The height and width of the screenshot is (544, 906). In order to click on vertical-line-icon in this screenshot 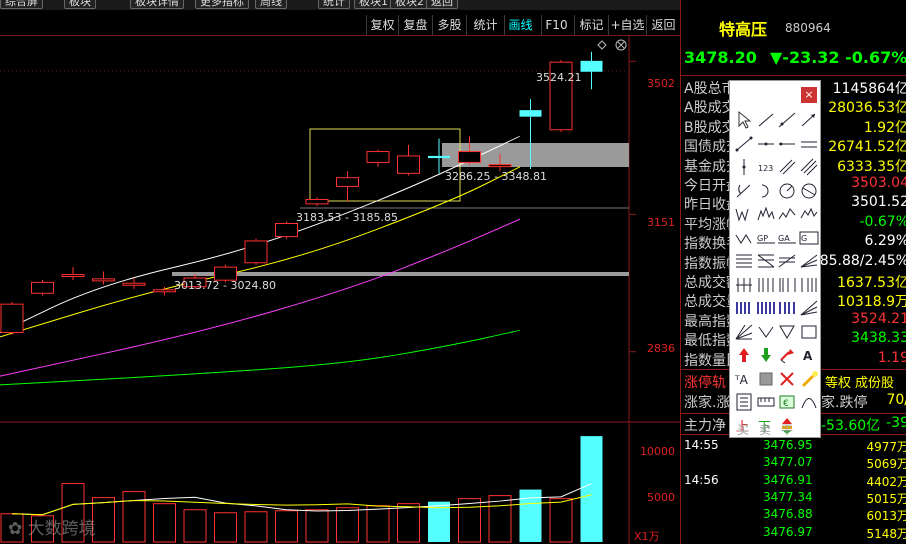, I will do `click(744, 167)`.